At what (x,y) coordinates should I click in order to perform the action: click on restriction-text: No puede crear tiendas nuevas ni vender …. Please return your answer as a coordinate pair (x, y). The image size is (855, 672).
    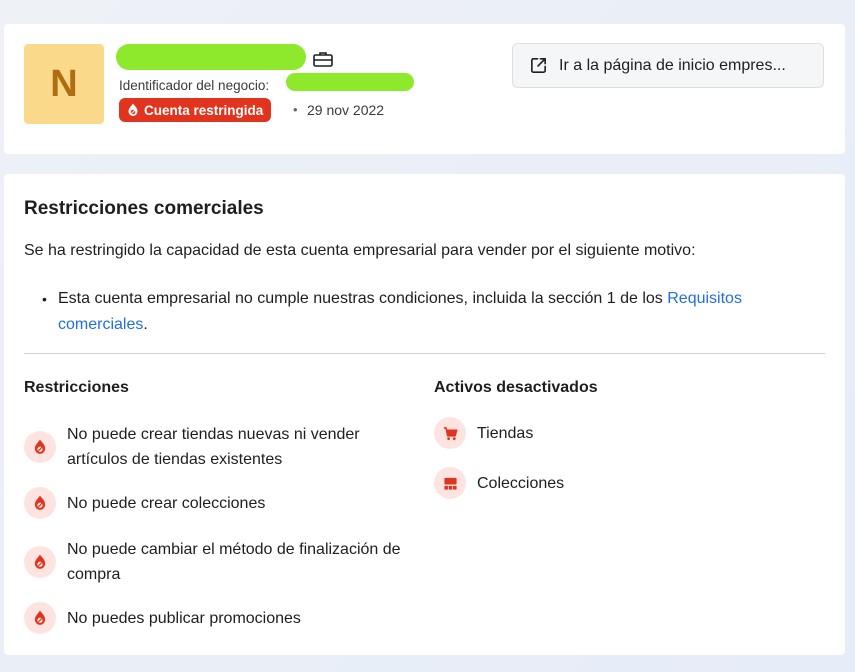
    Looking at the image, I should click on (213, 447).